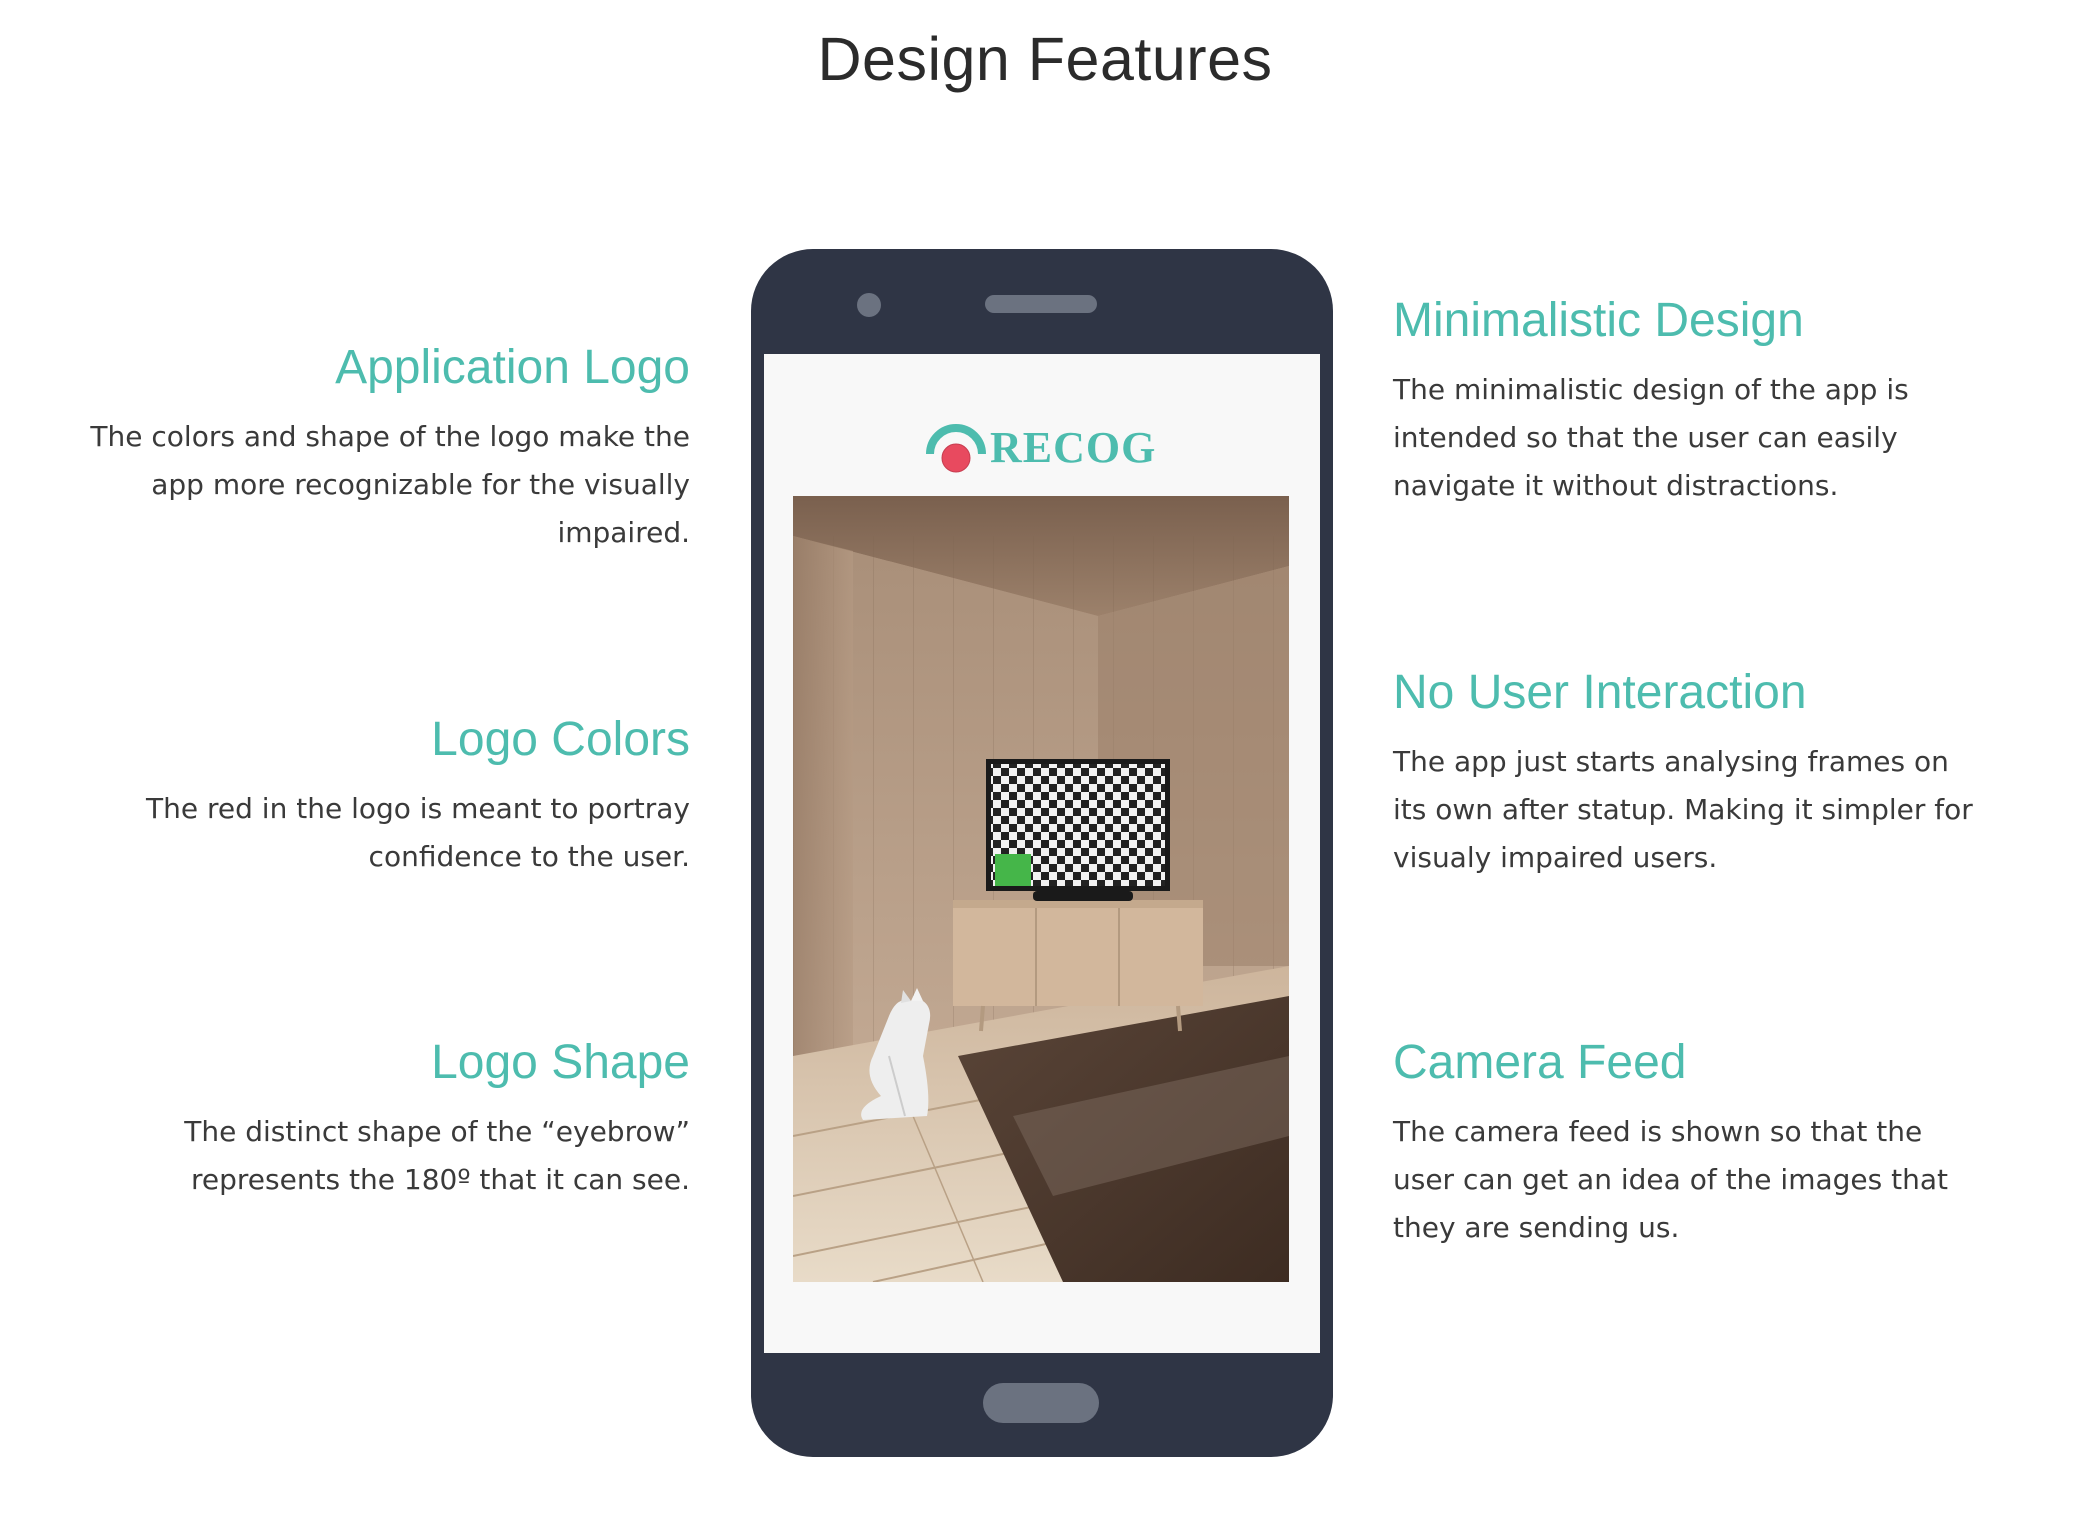  What do you see at coordinates (956, 448) in the screenshot?
I see `recog-eye-logo-icon` at bounding box center [956, 448].